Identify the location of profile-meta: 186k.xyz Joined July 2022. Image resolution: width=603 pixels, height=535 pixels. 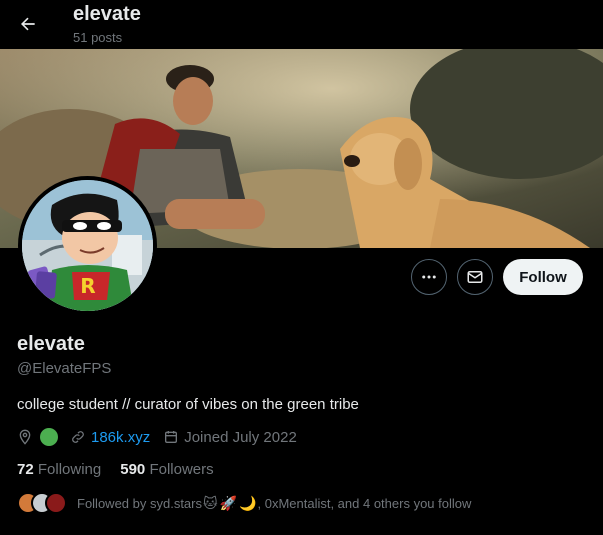
(157, 437).